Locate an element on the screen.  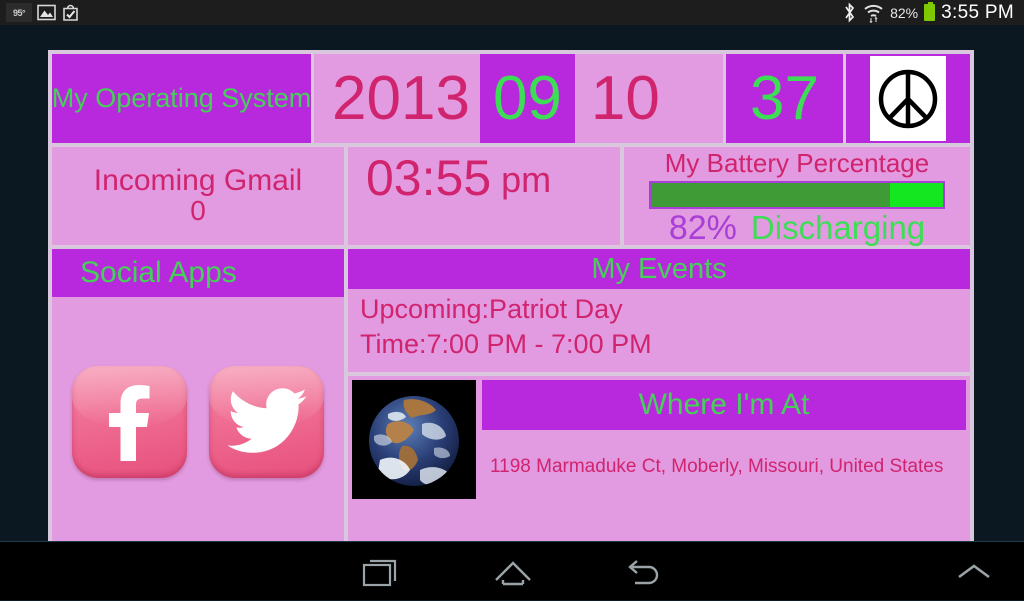
battery-progress-bar is located at coordinates (797, 194).